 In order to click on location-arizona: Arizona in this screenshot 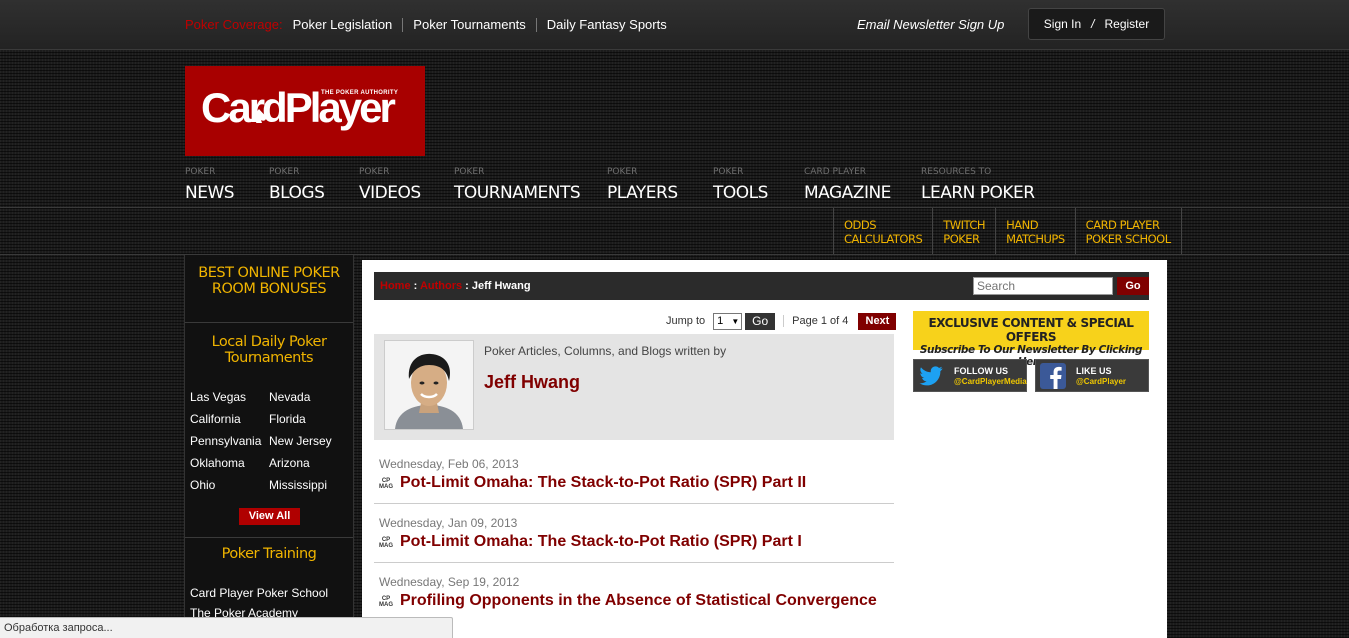, I will do `click(308, 467)`.